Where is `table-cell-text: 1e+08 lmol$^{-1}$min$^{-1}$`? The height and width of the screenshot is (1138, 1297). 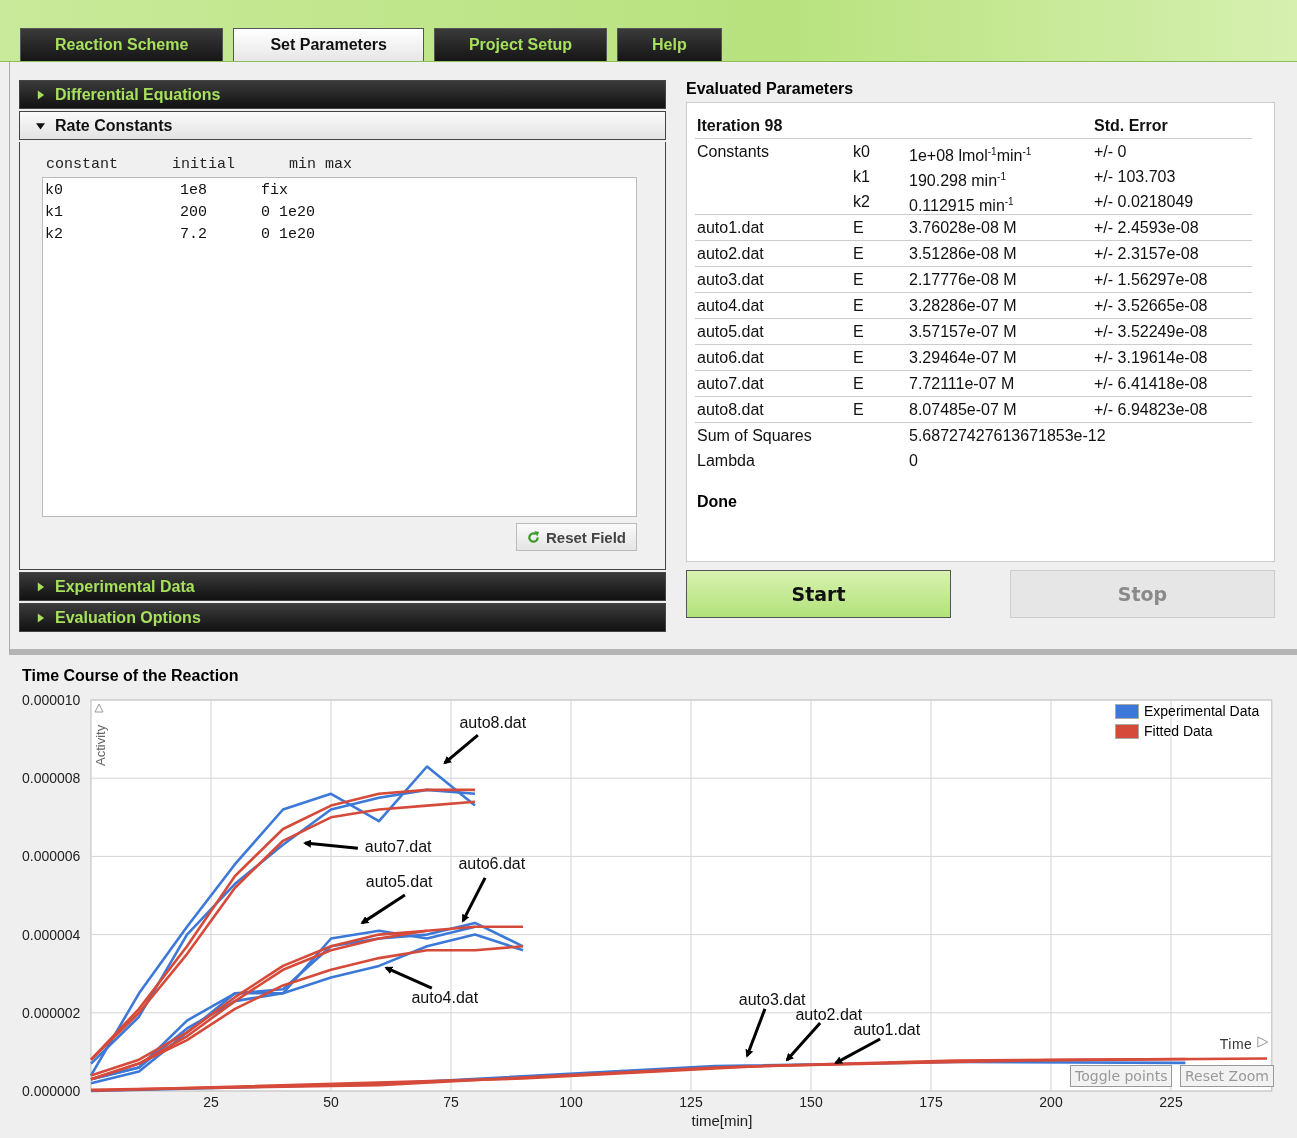
table-cell-text: 1e+08 lmol$^{-1}$min$^{-1}$ is located at coordinates (970, 154).